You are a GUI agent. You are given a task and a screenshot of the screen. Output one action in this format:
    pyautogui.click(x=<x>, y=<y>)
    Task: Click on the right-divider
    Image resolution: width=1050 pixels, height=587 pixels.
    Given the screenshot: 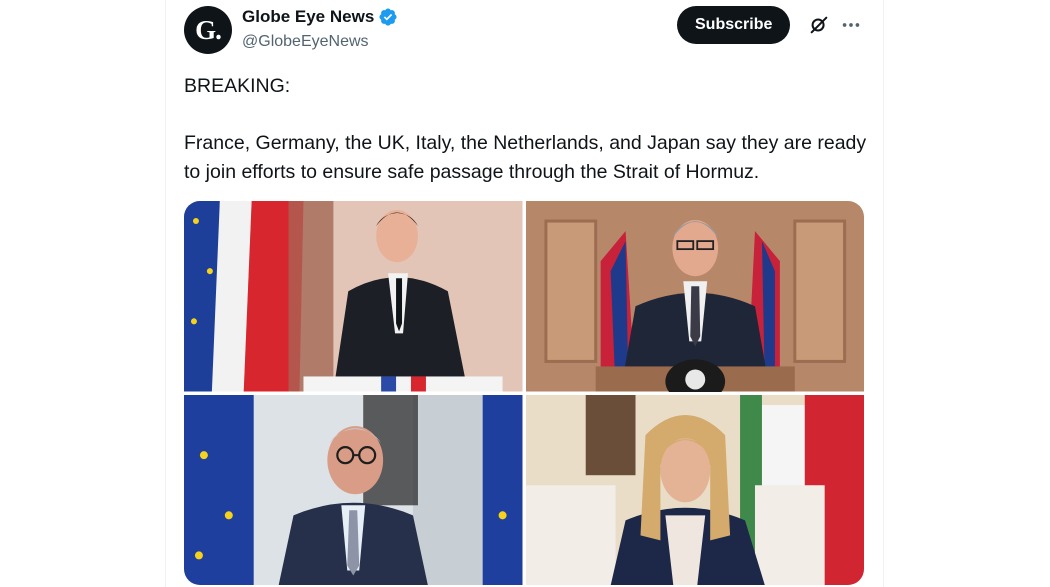 What is the action you would take?
    pyautogui.click(x=883, y=293)
    